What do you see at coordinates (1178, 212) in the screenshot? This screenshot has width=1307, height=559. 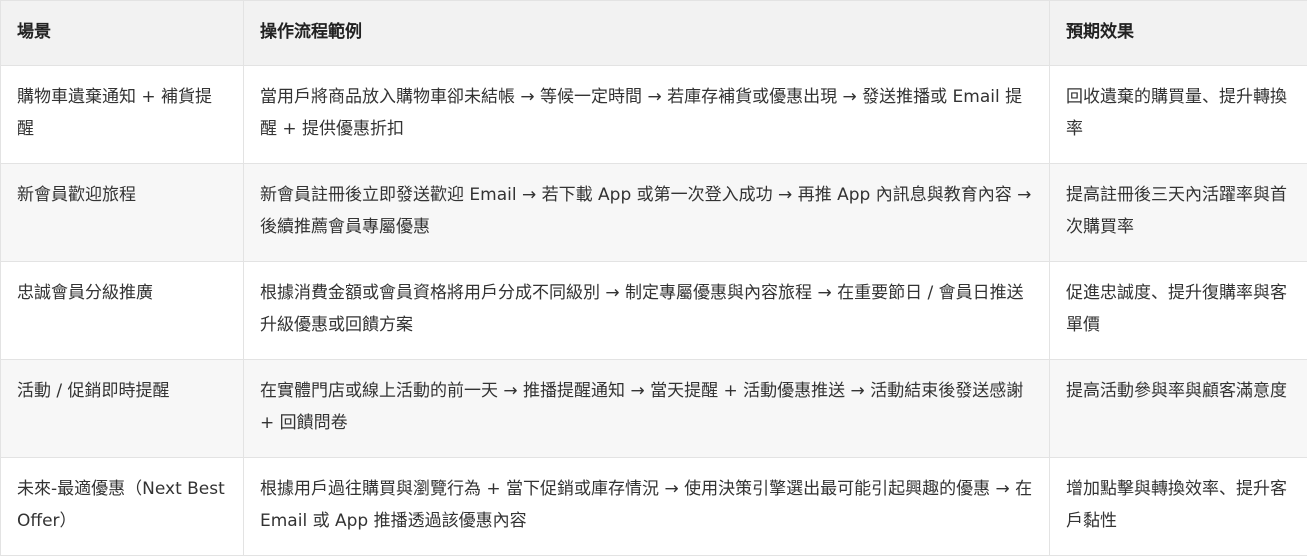 I see `cell-effect: 提高註冊後三天內活躍率與首次購買率` at bounding box center [1178, 212].